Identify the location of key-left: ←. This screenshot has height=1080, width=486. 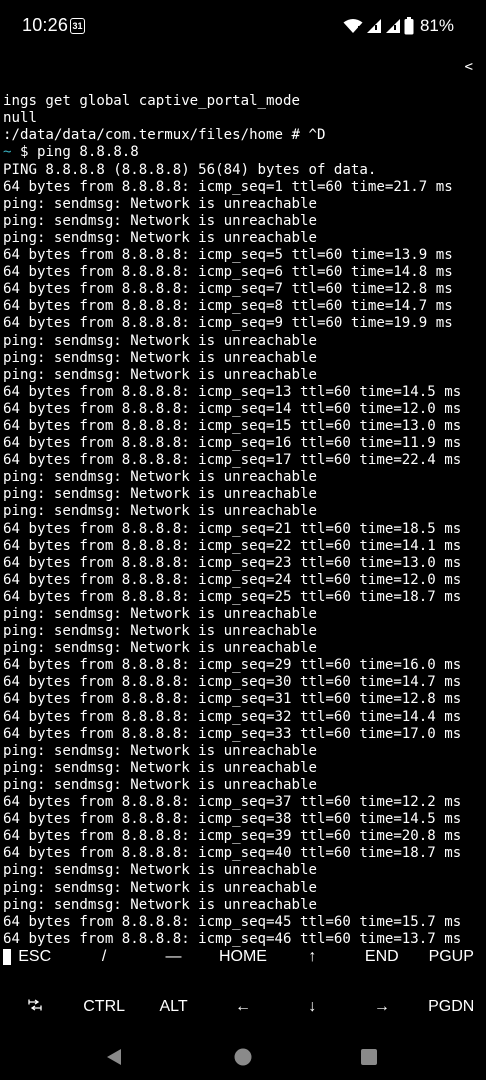
(242, 1007).